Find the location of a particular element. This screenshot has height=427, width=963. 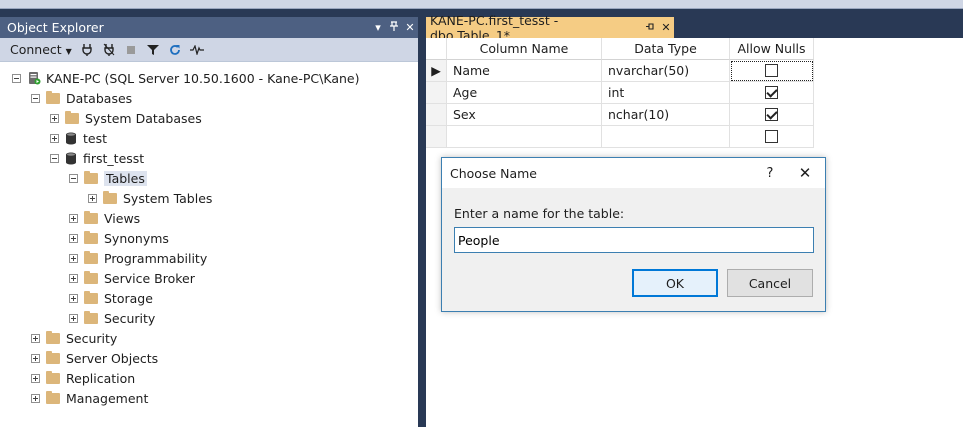

tree-node-storage: Storage is located at coordinates (111, 298).